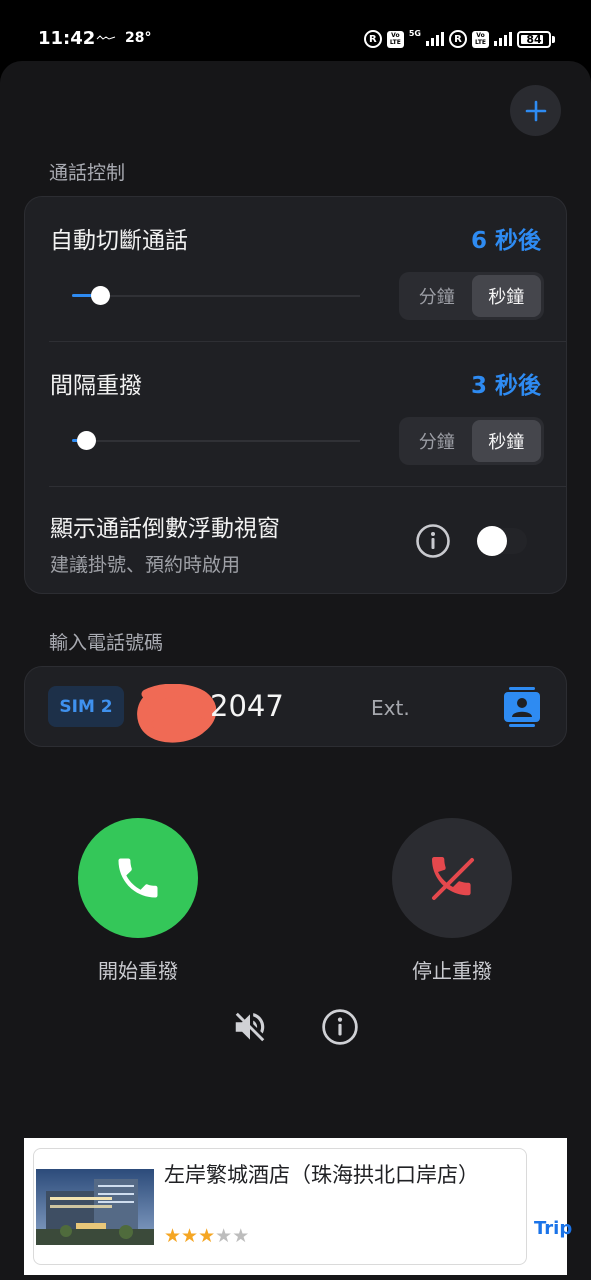 This screenshot has width=591, height=1280. Describe the element at coordinates (87, 173) in the screenshot. I see `call-control-section-label: 通話控制` at that location.